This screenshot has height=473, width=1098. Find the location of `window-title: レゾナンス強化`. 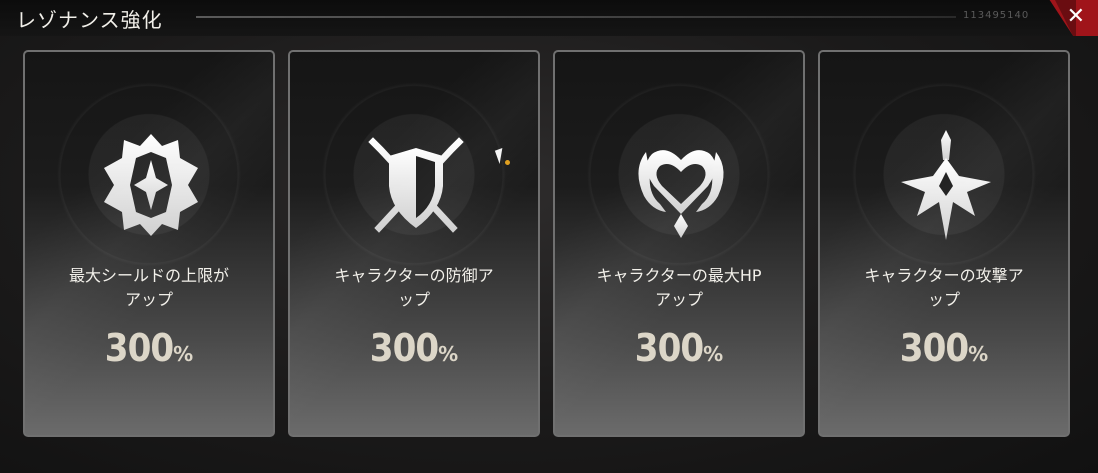

window-title: レゾナンス強化 is located at coordinates (89, 20).